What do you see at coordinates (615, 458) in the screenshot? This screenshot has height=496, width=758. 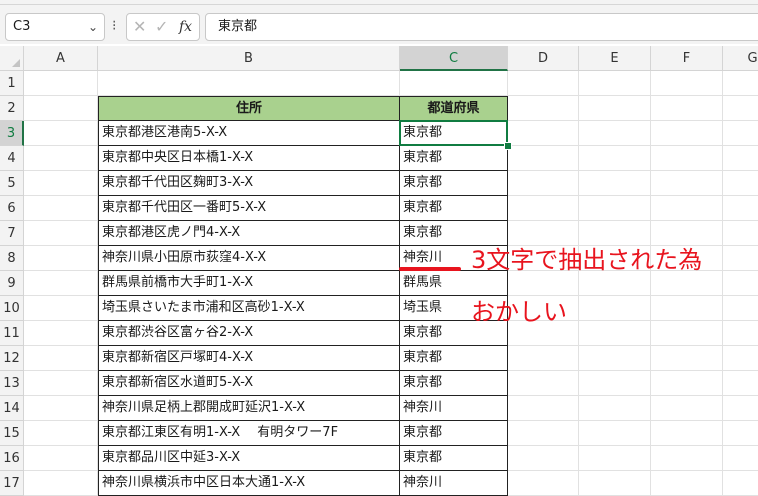 I see `cell-e16` at bounding box center [615, 458].